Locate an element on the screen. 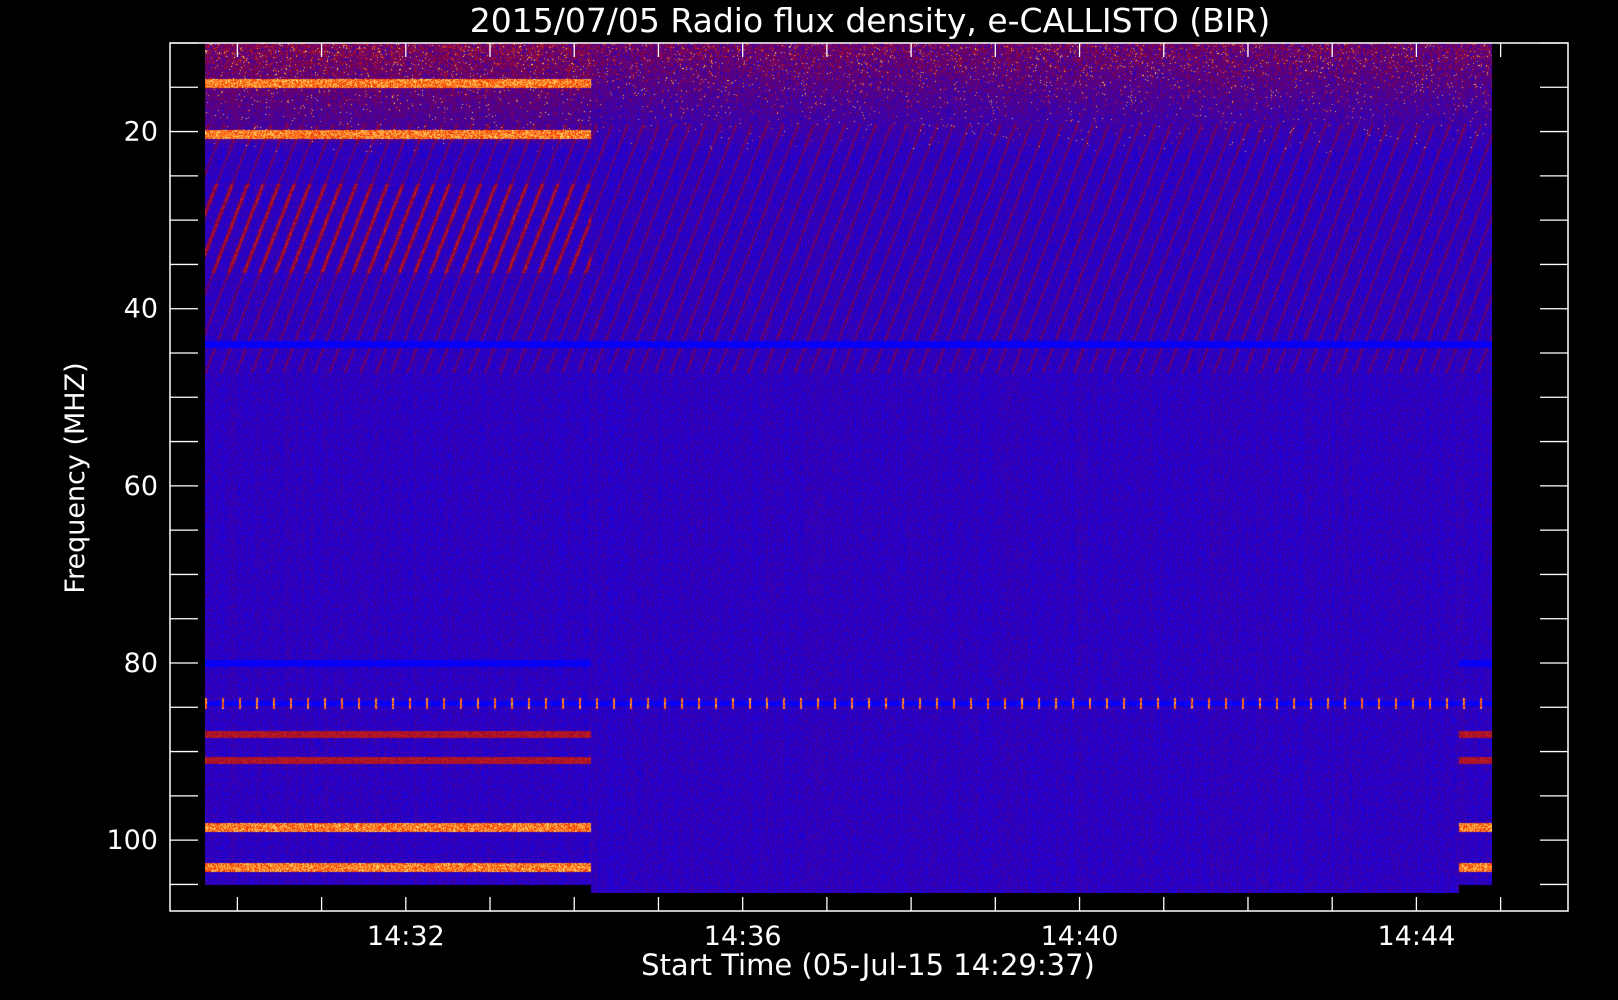  x-tick-label: 14:32 is located at coordinates (406, 936).